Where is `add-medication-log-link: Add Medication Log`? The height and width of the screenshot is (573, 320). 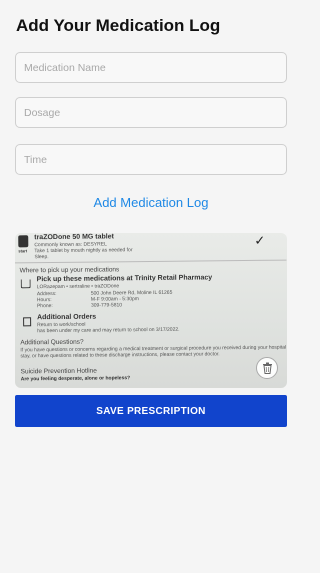
add-medication-log-link: Add Medication Log is located at coordinates (151, 202).